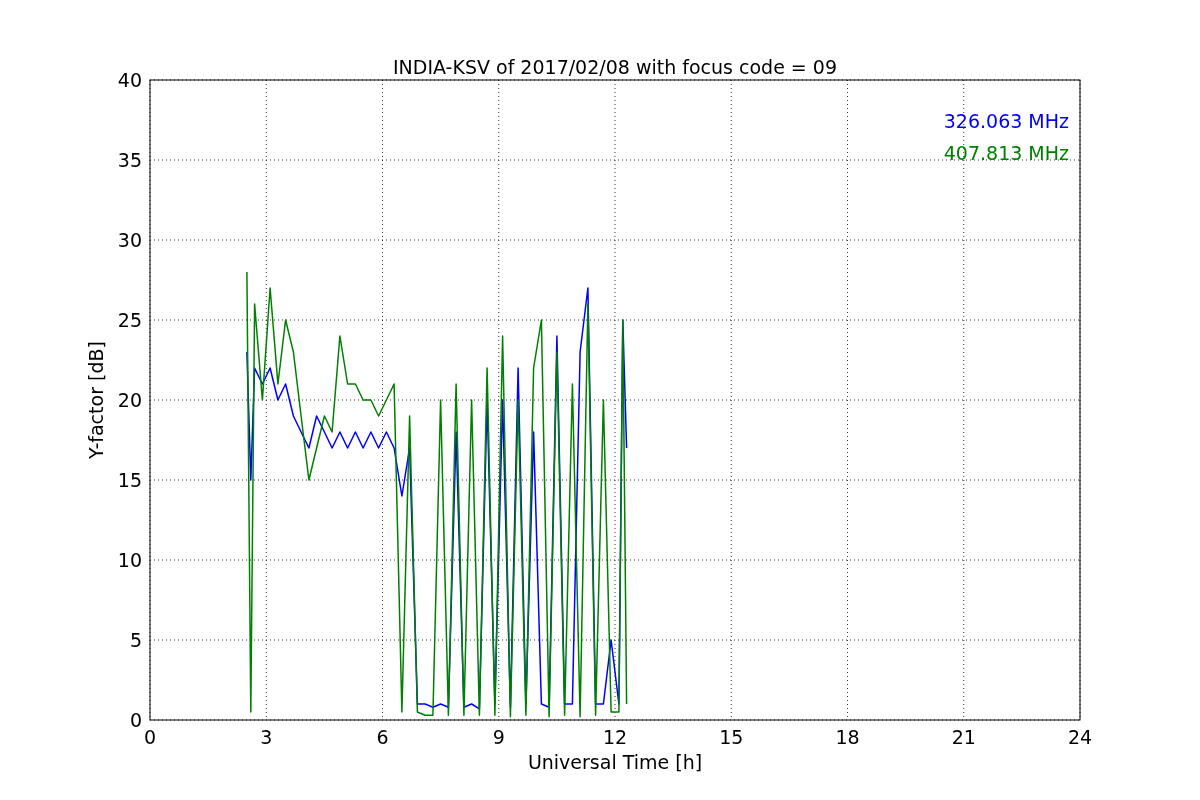  Describe the element at coordinates (498, 737) in the screenshot. I see `x-tick-label: 9` at that location.